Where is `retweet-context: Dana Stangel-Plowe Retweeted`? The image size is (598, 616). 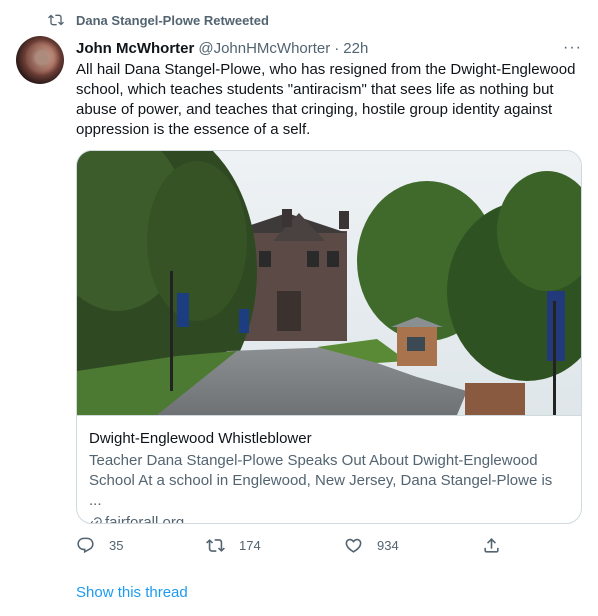
retweet-context: Dana Stangel-Plowe Retweeted is located at coordinates (158, 20).